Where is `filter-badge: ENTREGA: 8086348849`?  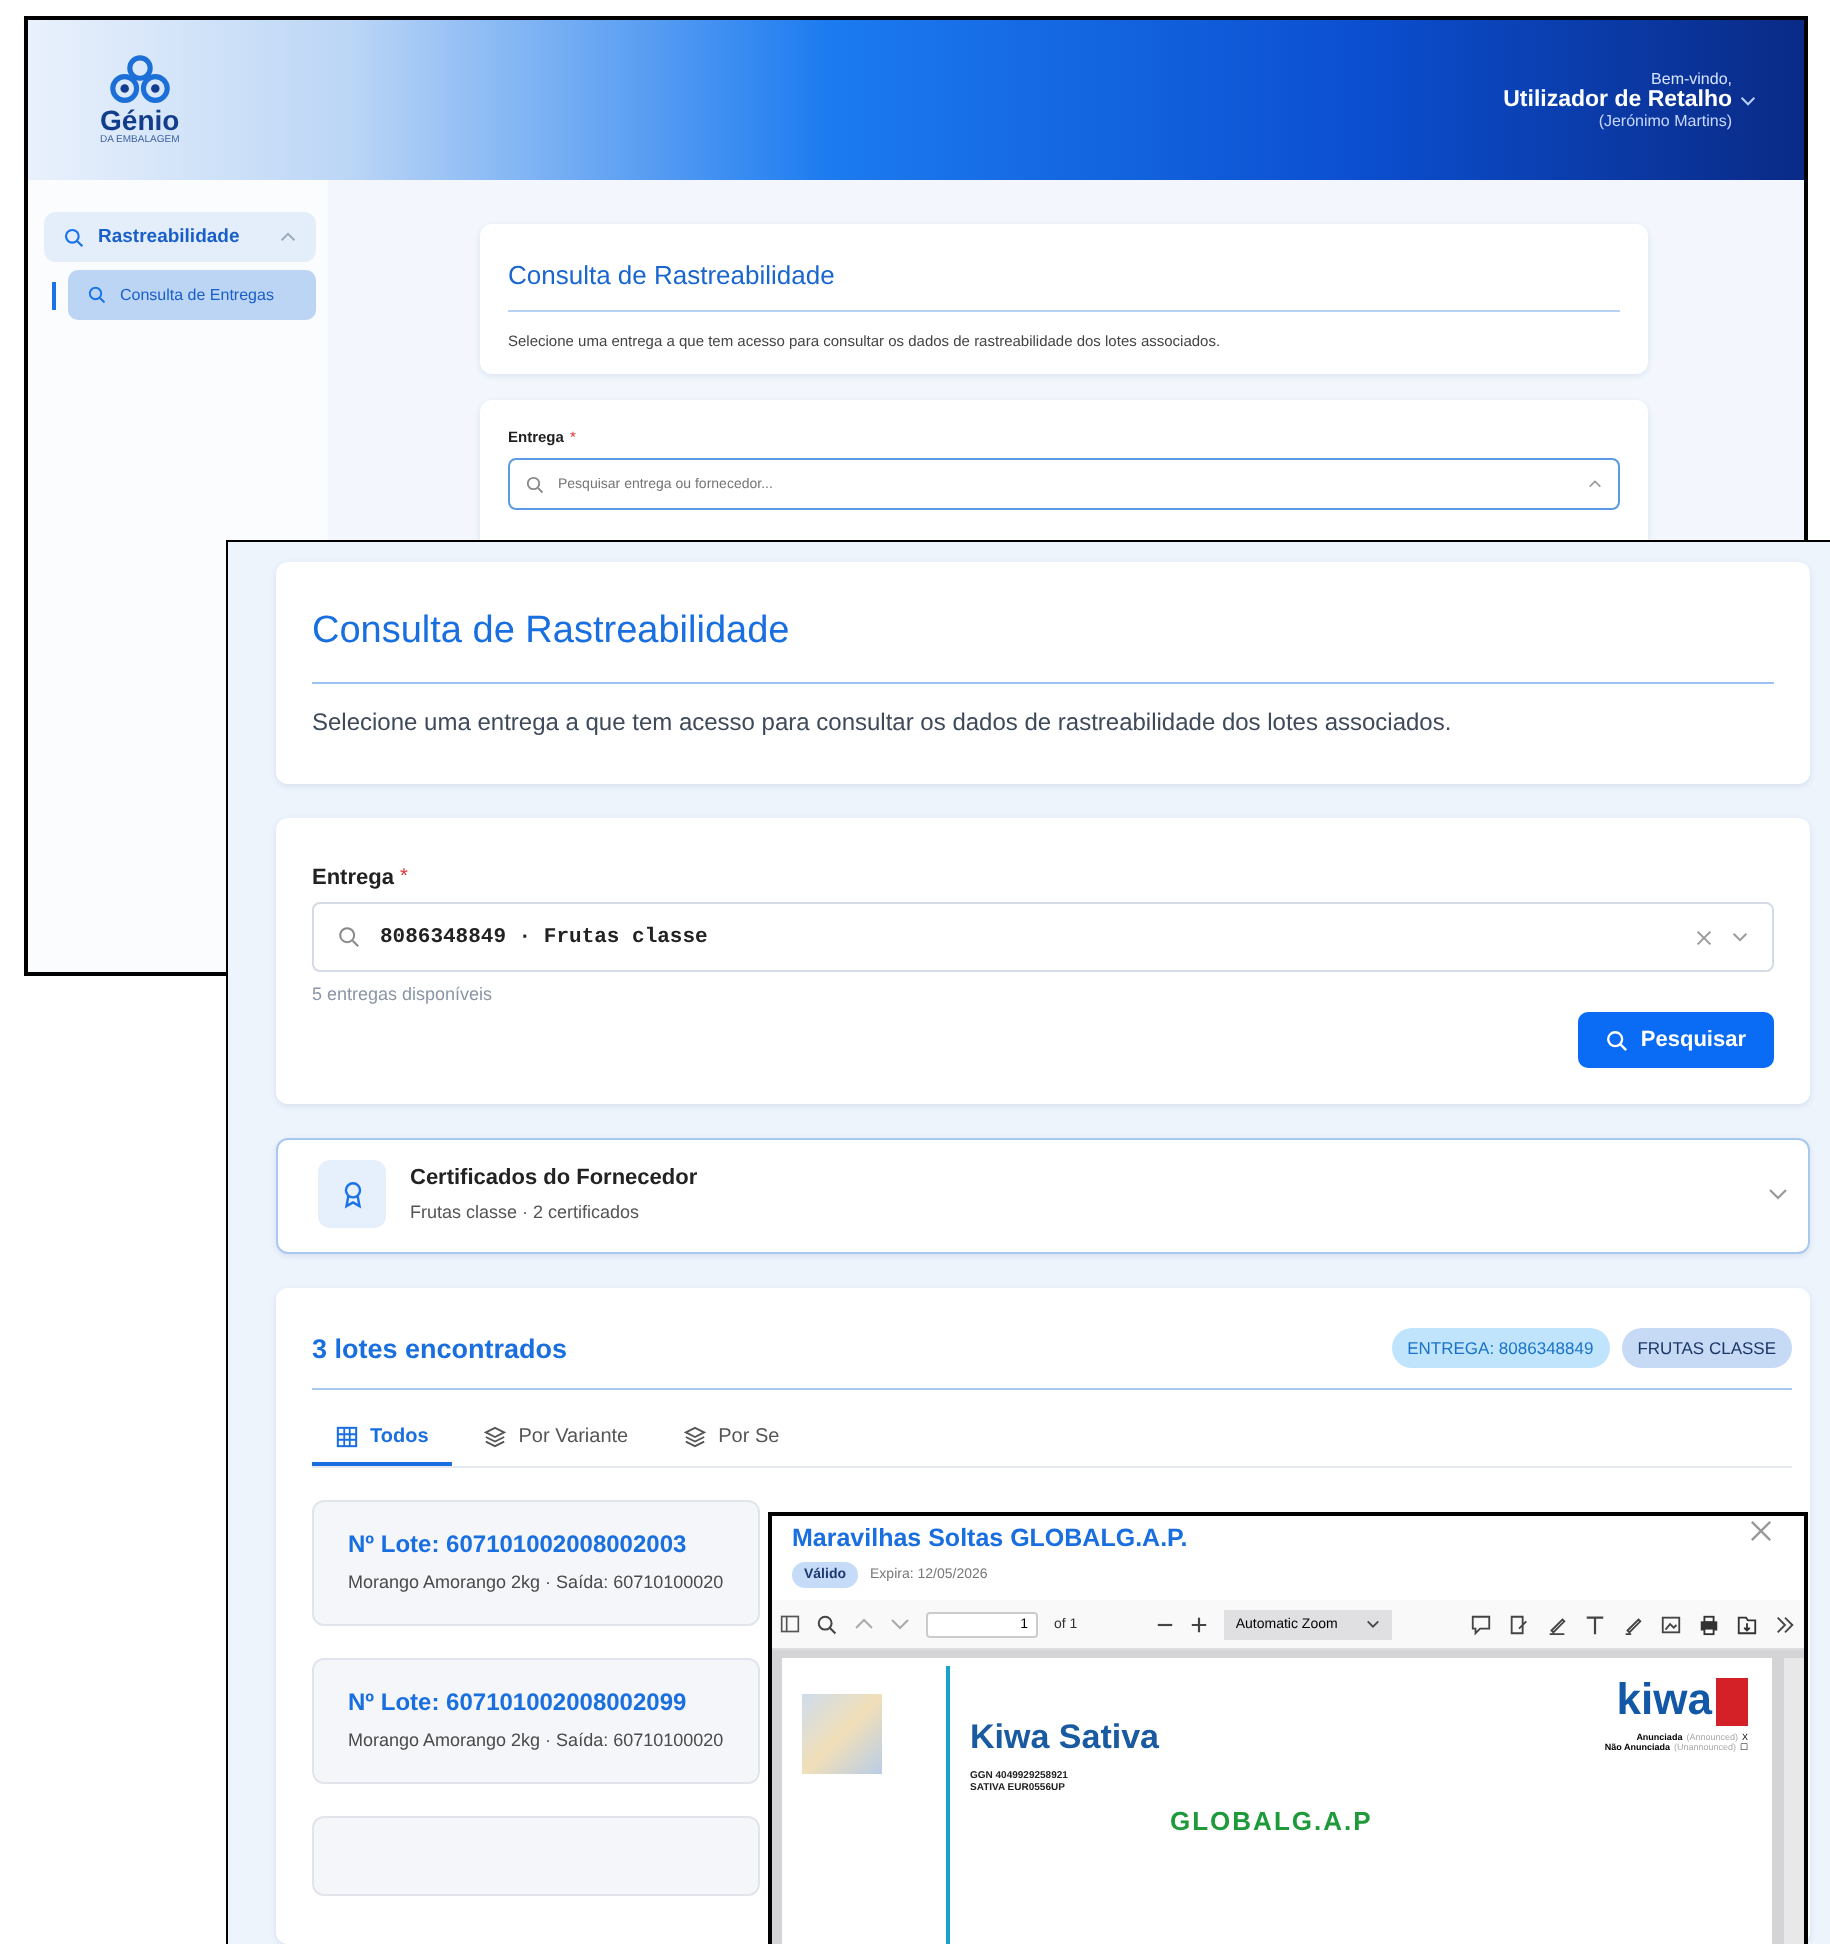
filter-badge: ENTREGA: 8086348849 is located at coordinates (1500, 1348).